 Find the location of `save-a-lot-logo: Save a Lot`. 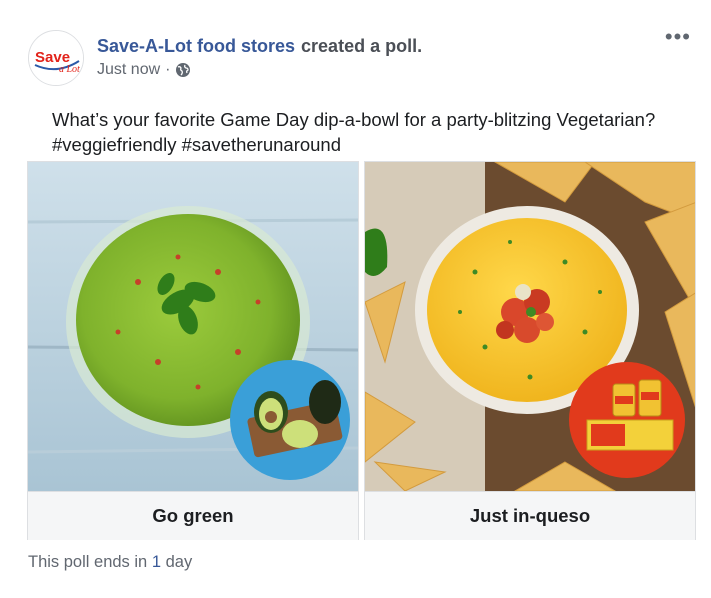

save-a-lot-logo: Save a Lot is located at coordinates (56, 58).